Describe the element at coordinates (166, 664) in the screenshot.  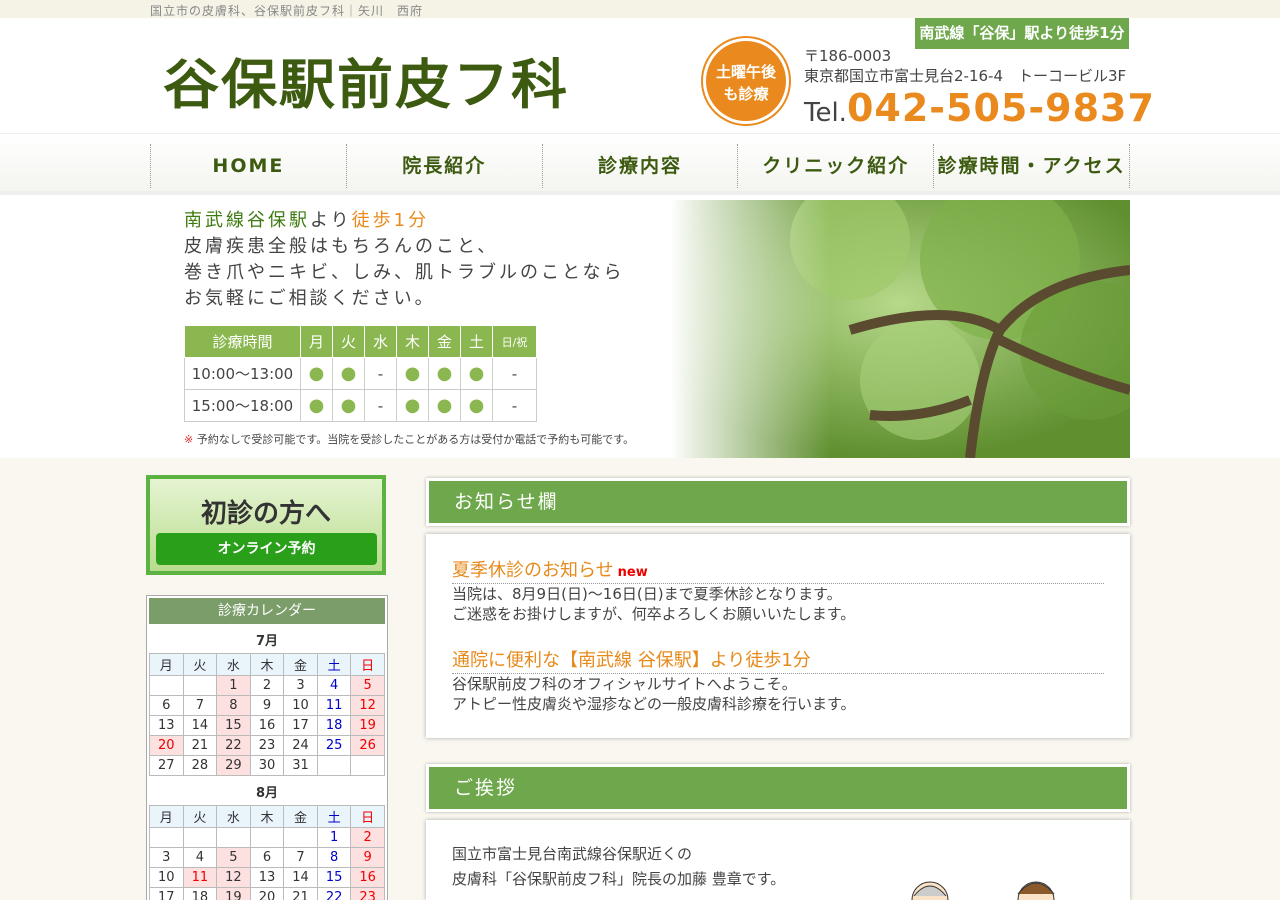
I see `calendar-weekday: 月` at that location.